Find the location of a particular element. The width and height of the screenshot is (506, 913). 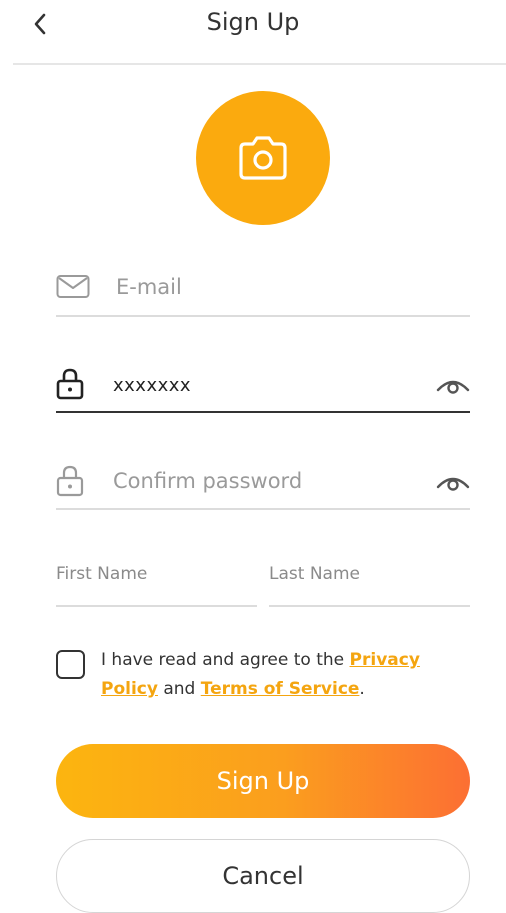

confirm-password-field-group is located at coordinates (263, 484).